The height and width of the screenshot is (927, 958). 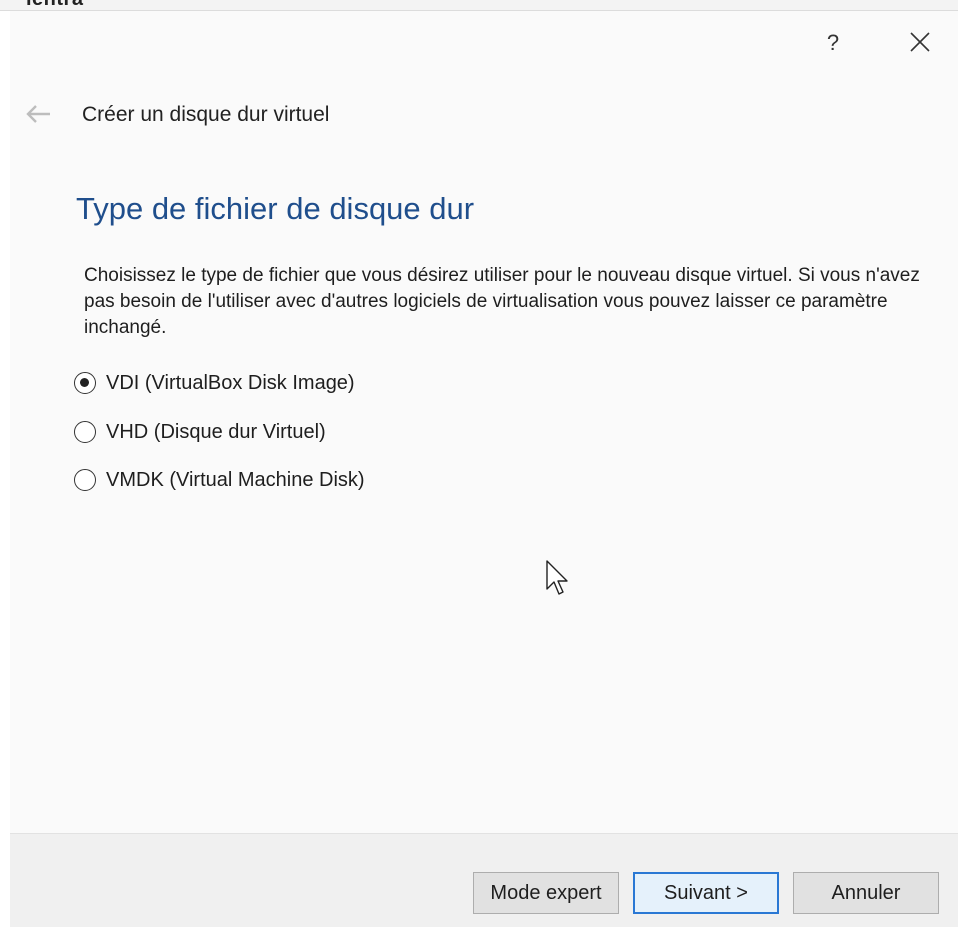 I want to click on help-button: ?, so click(x=833, y=43).